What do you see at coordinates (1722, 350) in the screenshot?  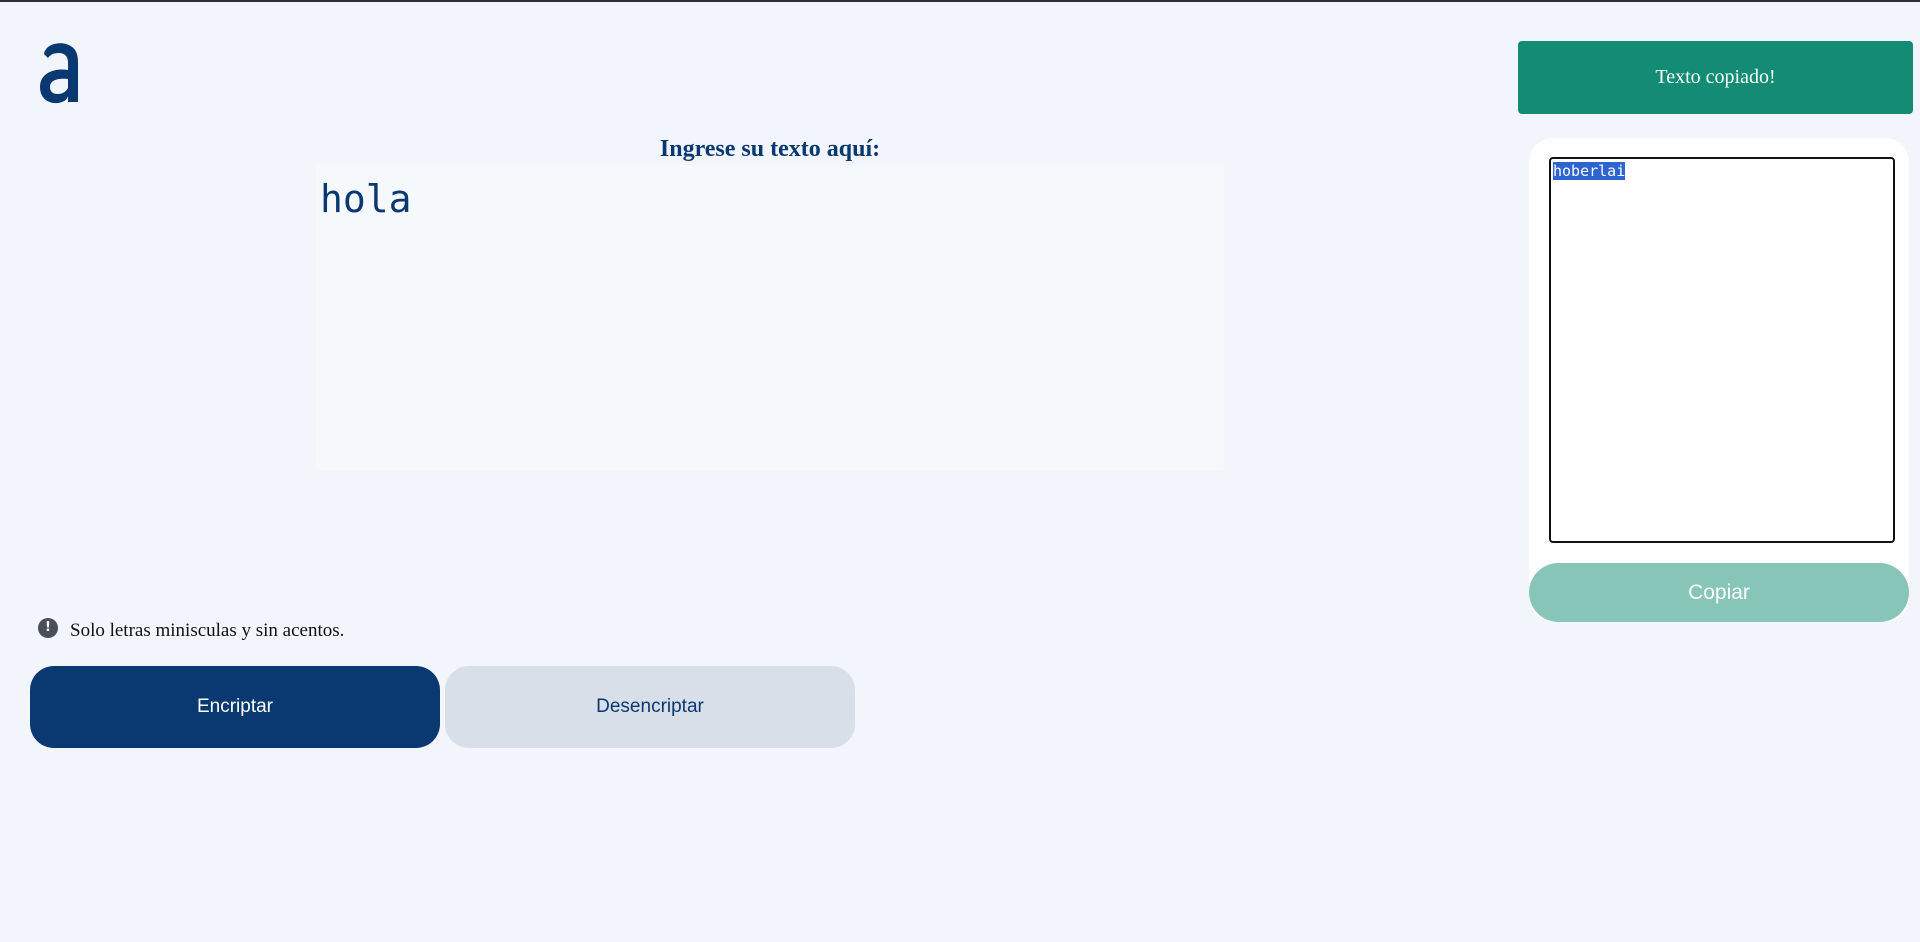 I see `output-textarea: hoberlai` at bounding box center [1722, 350].